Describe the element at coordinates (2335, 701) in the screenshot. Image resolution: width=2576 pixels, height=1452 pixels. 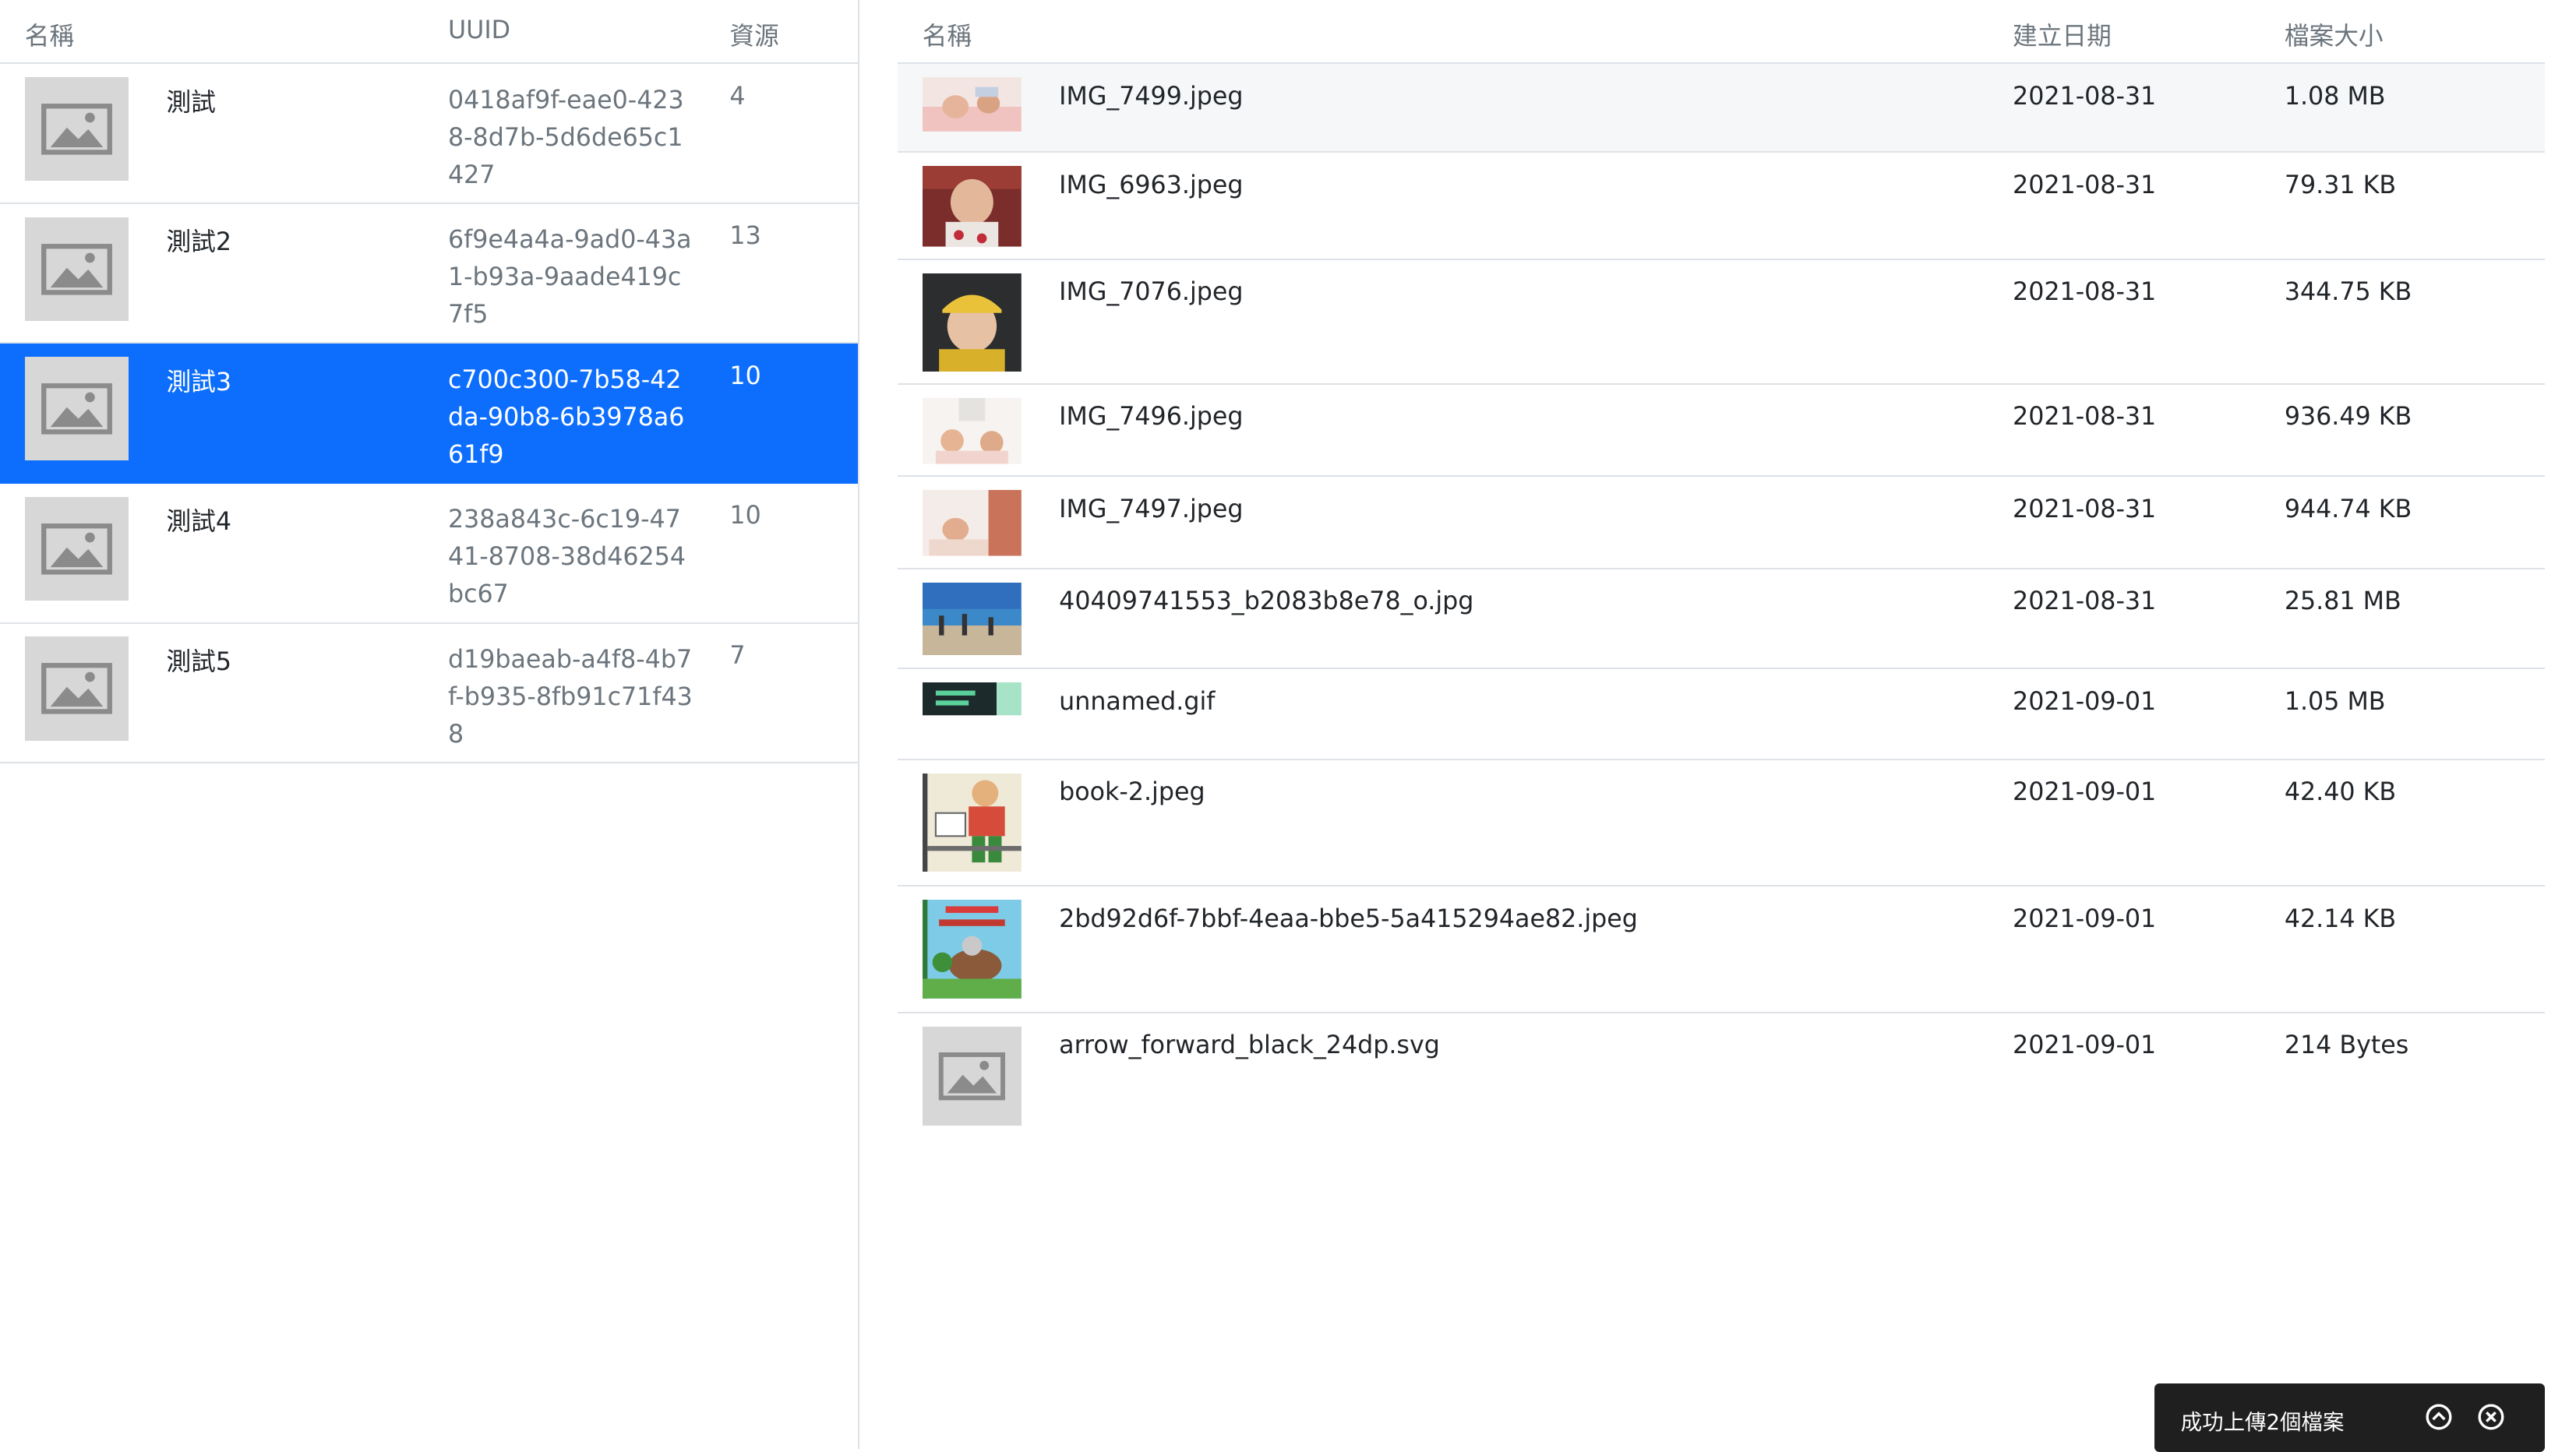
I see `file-size: 1.05 MB` at that location.